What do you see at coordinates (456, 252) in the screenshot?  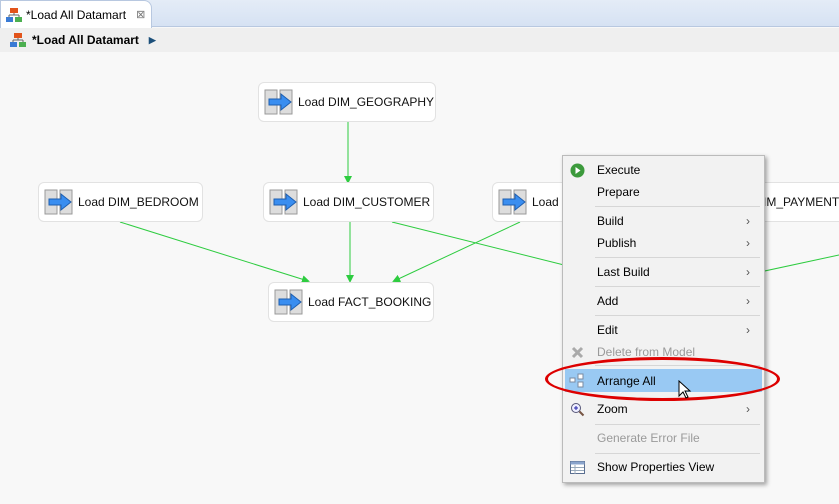 I see `edge-payment-fact` at bounding box center [456, 252].